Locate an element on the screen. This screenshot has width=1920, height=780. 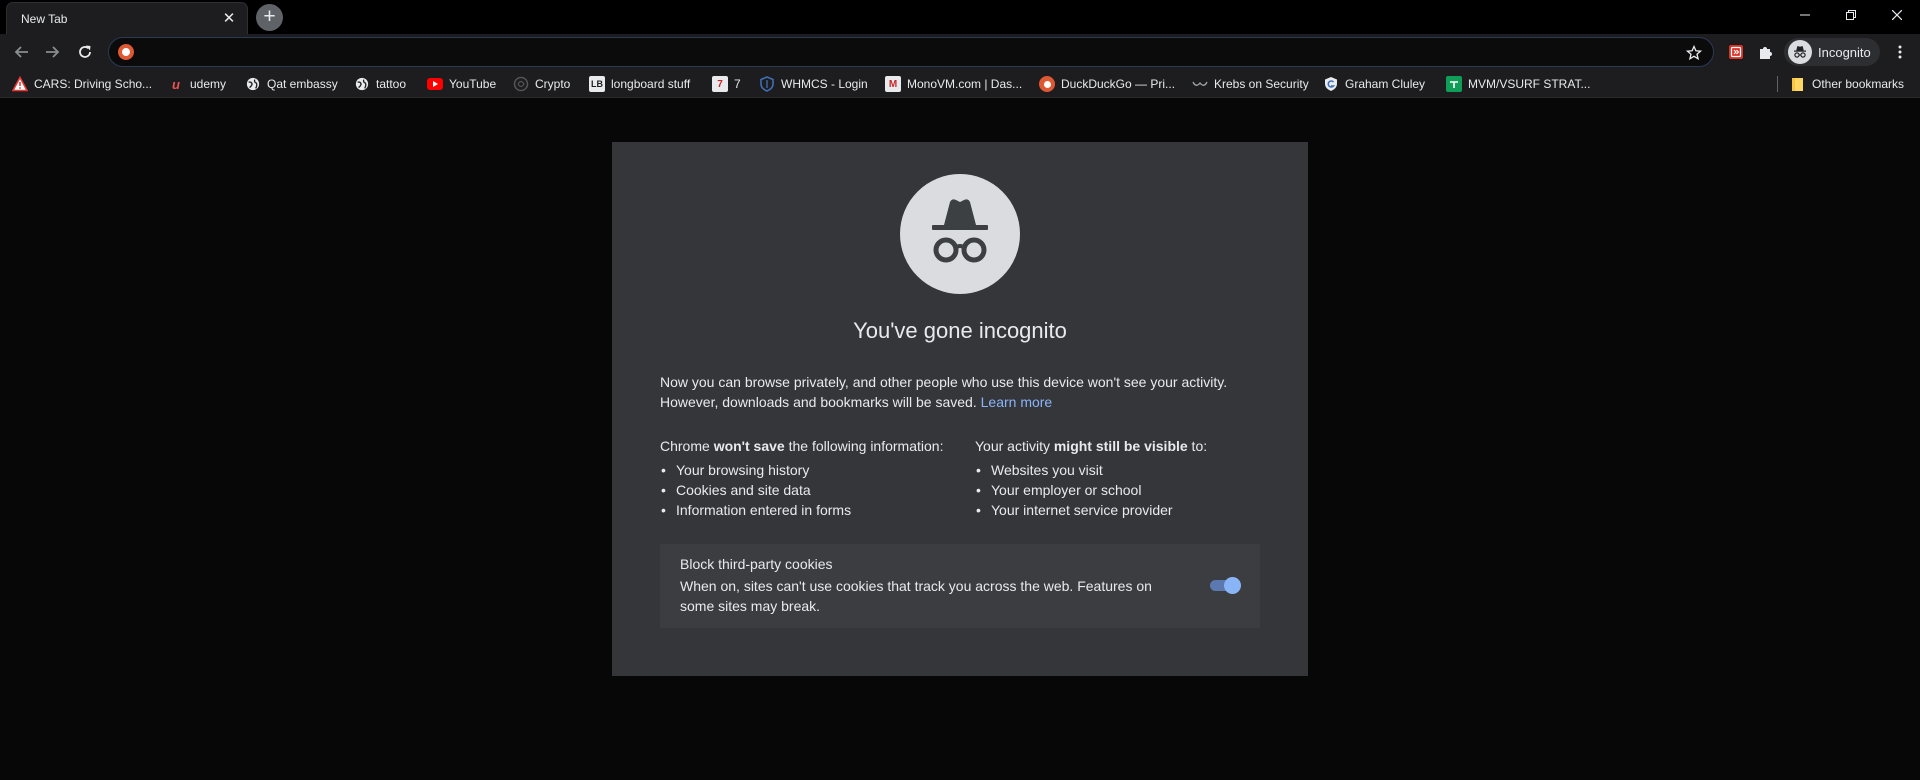
extensions-menu-button is located at coordinates (1766, 52).